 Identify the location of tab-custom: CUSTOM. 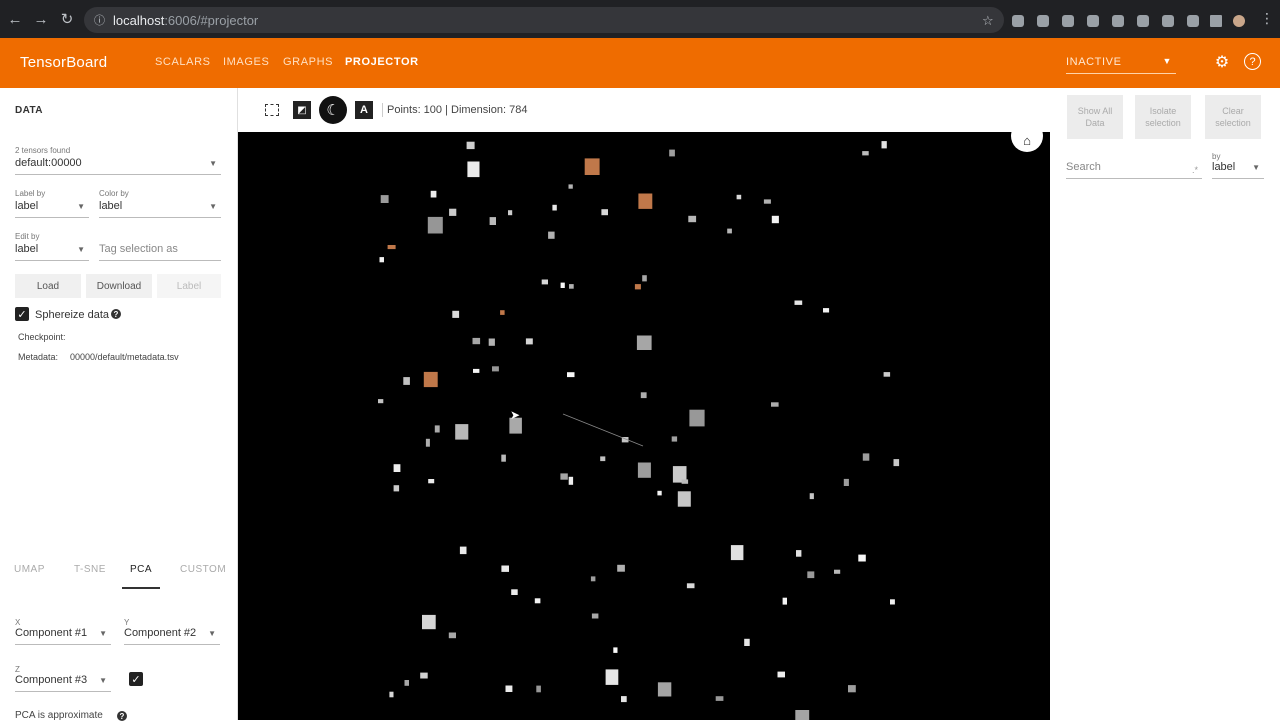
(203, 569).